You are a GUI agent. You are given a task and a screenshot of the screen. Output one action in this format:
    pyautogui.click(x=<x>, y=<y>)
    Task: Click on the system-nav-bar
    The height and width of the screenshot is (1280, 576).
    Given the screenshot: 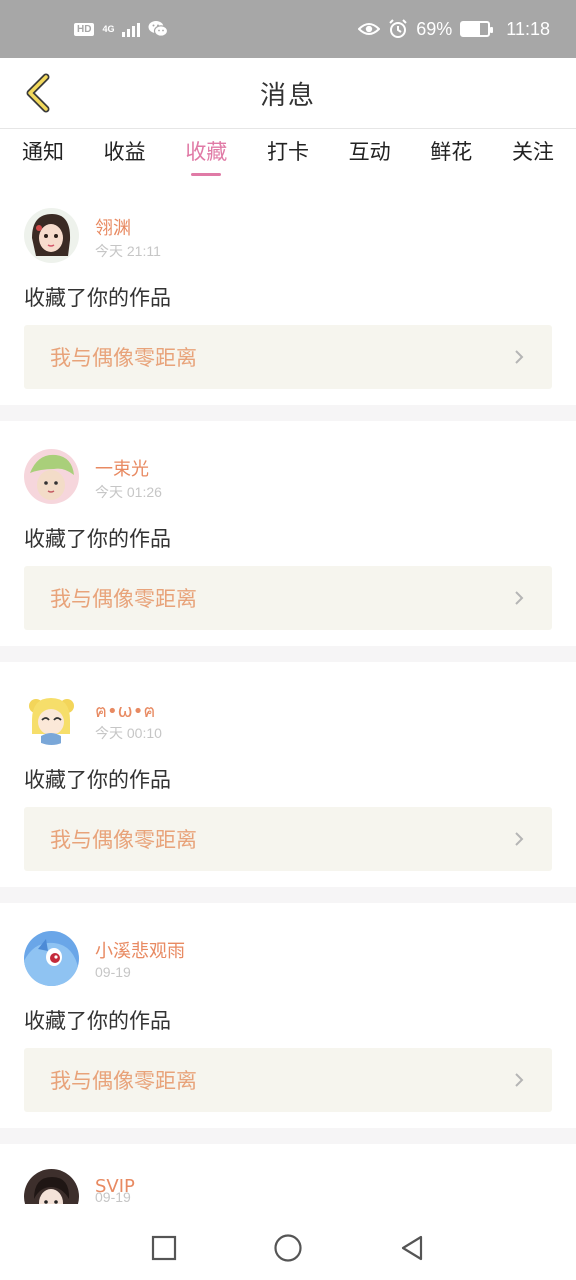 What is the action you would take?
    pyautogui.click(x=288, y=1248)
    